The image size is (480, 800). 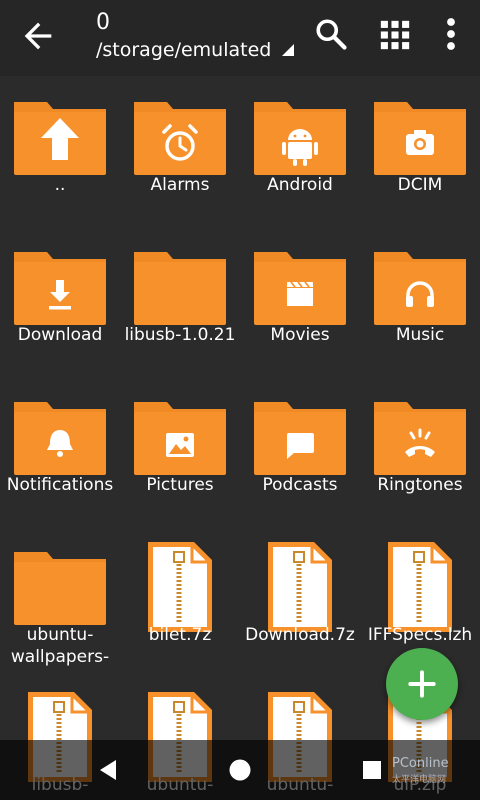 I want to click on item-label: Android, so click(x=300, y=185).